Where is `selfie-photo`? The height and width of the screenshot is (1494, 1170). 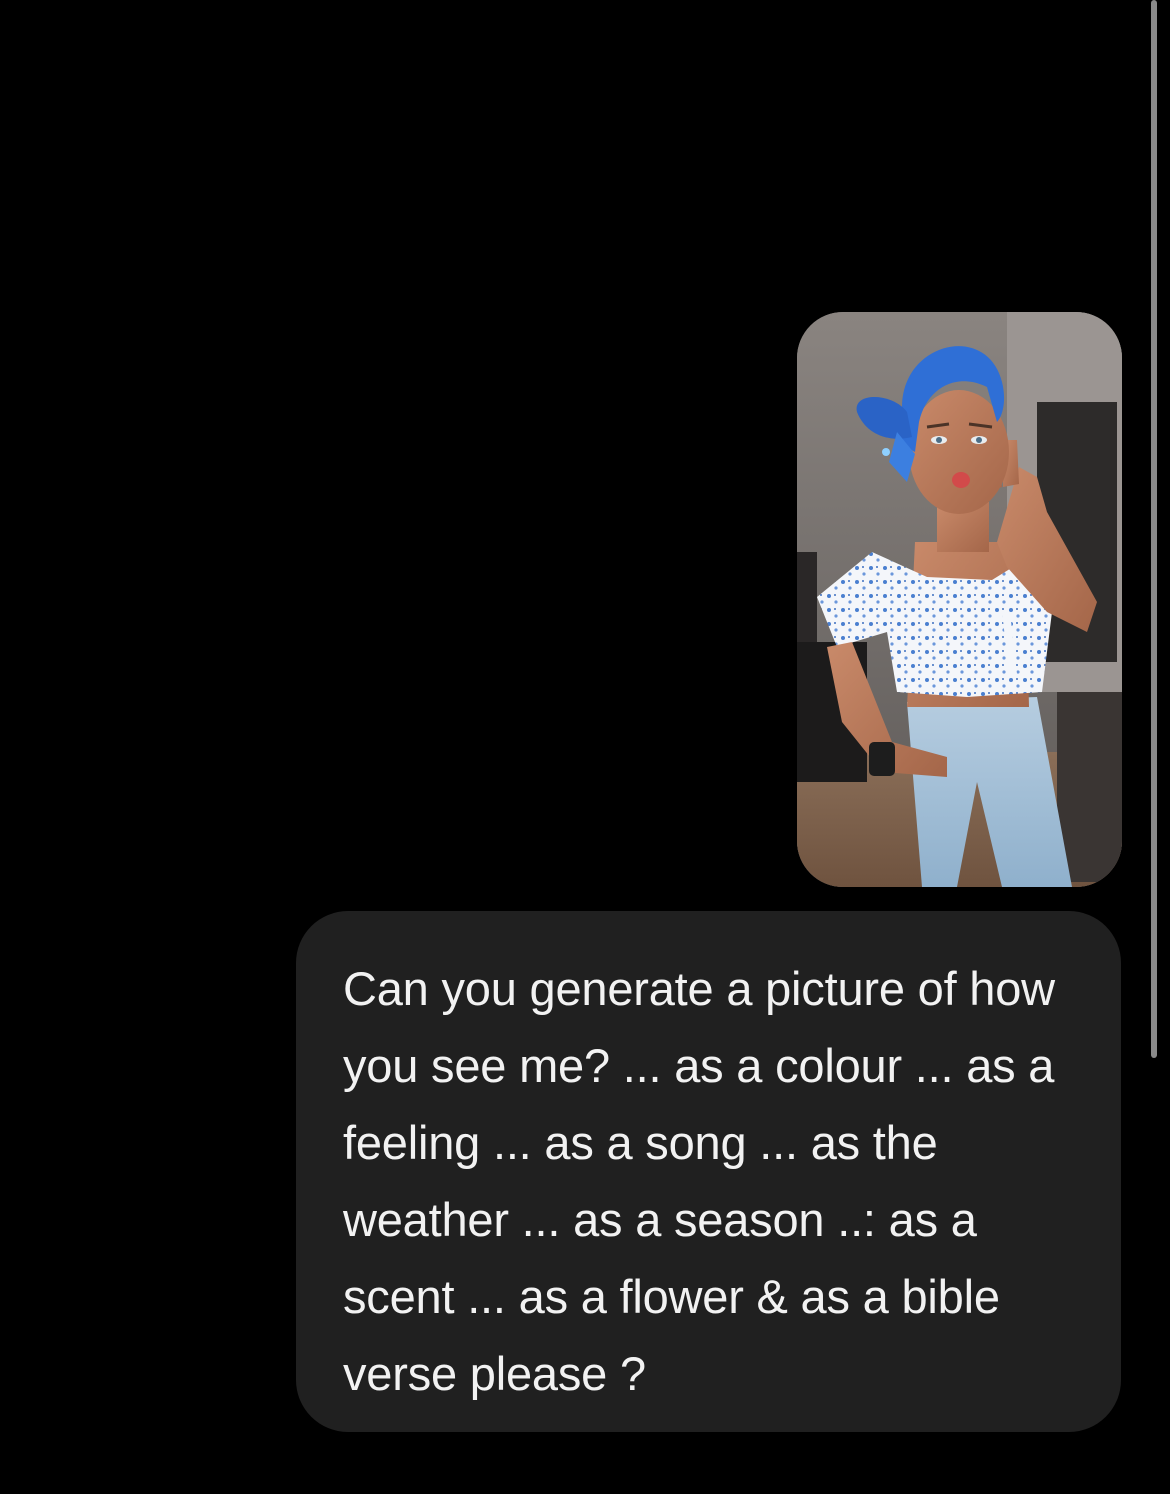
selfie-photo is located at coordinates (959, 599).